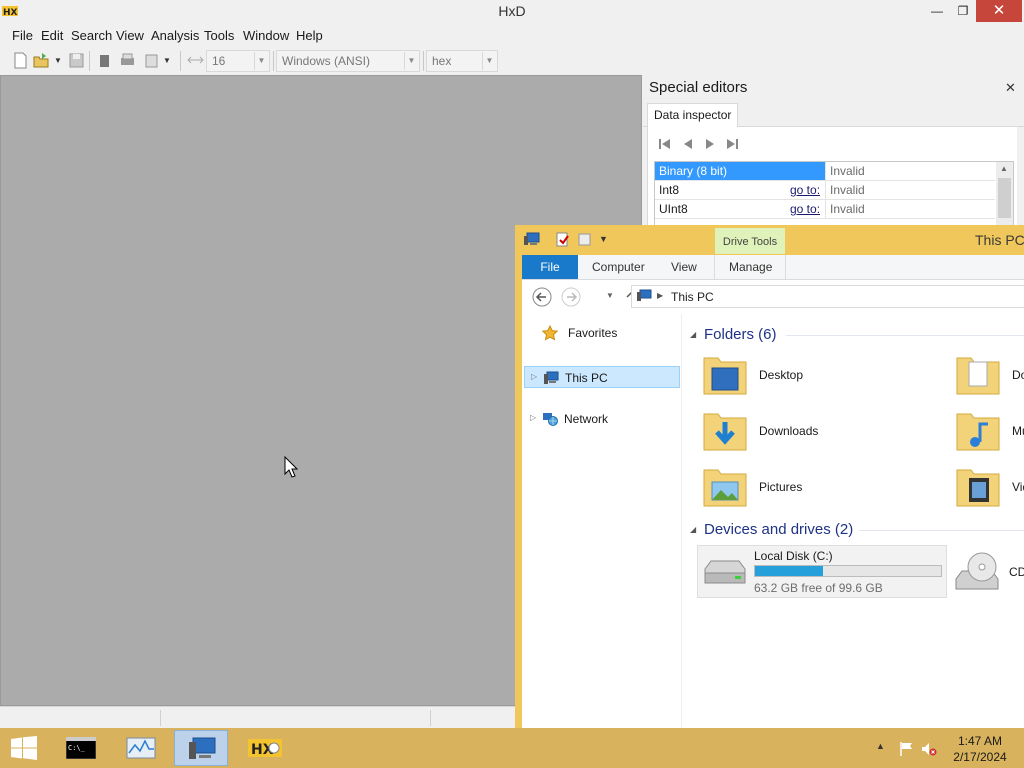  Describe the element at coordinates (977, 571) in the screenshot. I see `cd-drive-icon` at that location.